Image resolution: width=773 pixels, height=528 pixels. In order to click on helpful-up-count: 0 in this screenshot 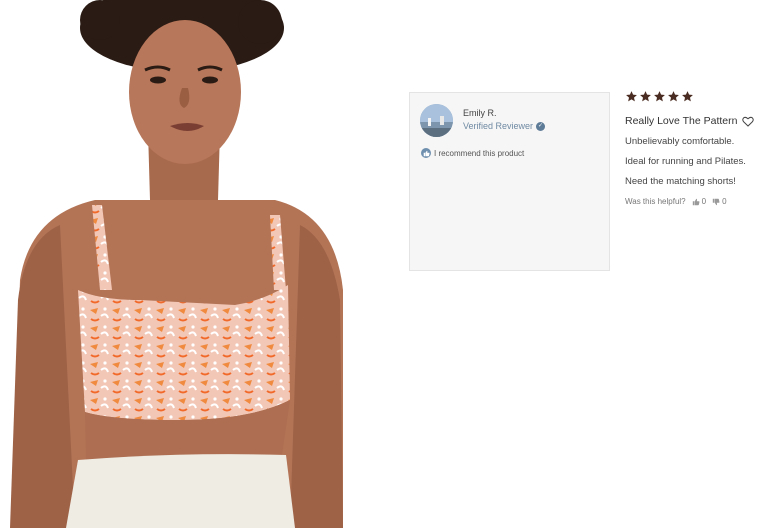, I will do `click(704, 201)`.